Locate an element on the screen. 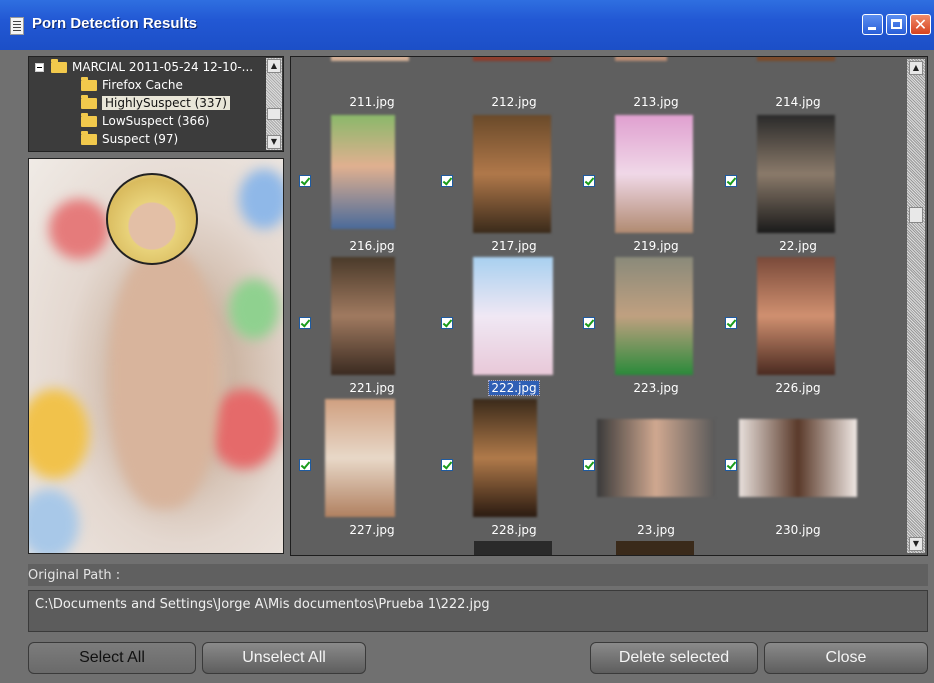  tree-item-label: Suspect (97) is located at coordinates (140, 139).